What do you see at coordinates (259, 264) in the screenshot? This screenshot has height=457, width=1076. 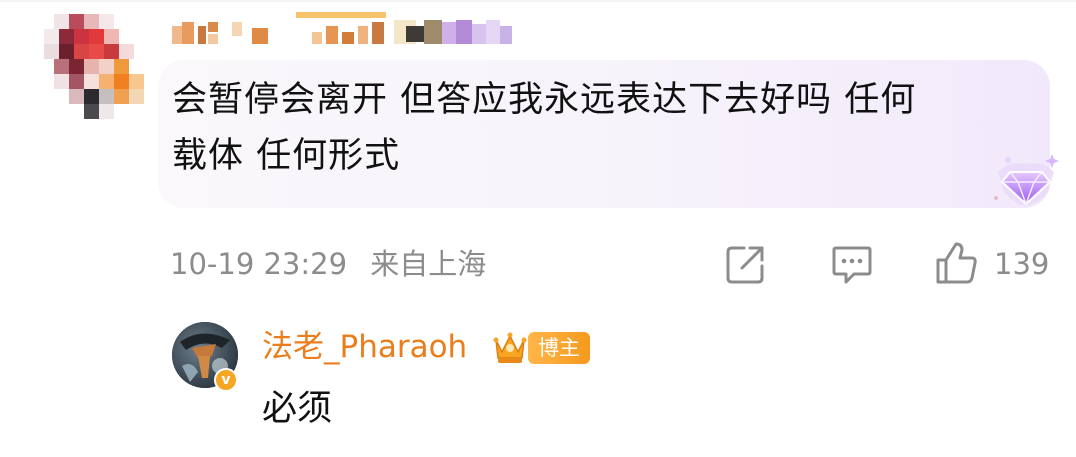 I see `comment-timestamp: 10-19 23:29` at bounding box center [259, 264].